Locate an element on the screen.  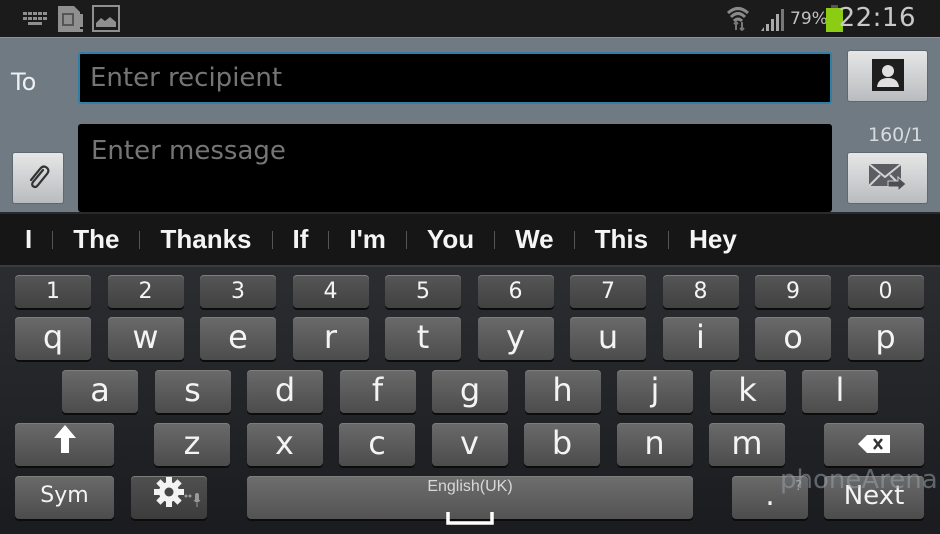
settings-key is located at coordinates (169, 497).